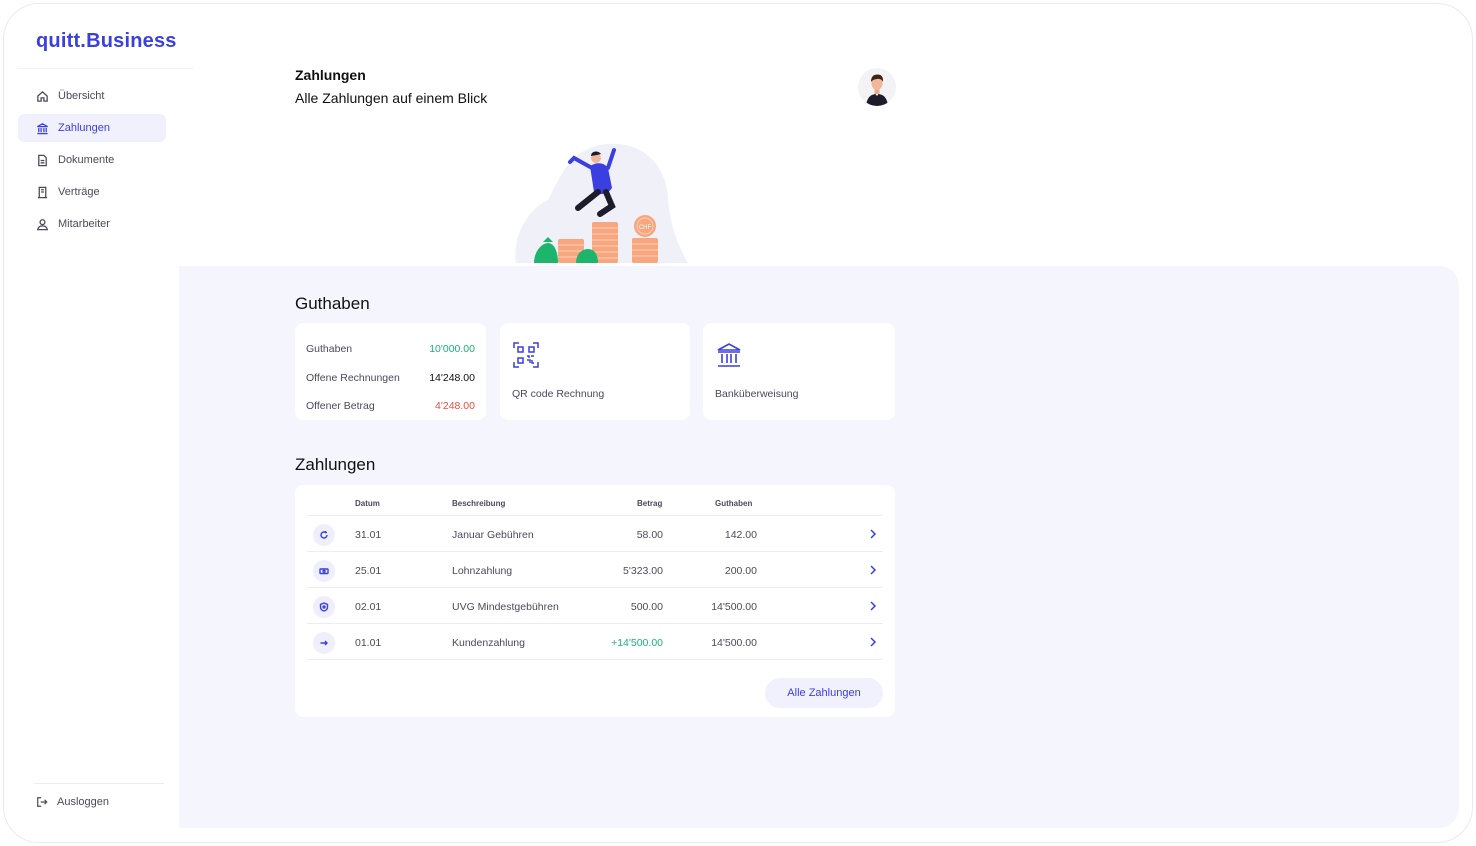  Describe the element at coordinates (42, 128) in the screenshot. I see `bank-icon` at that location.